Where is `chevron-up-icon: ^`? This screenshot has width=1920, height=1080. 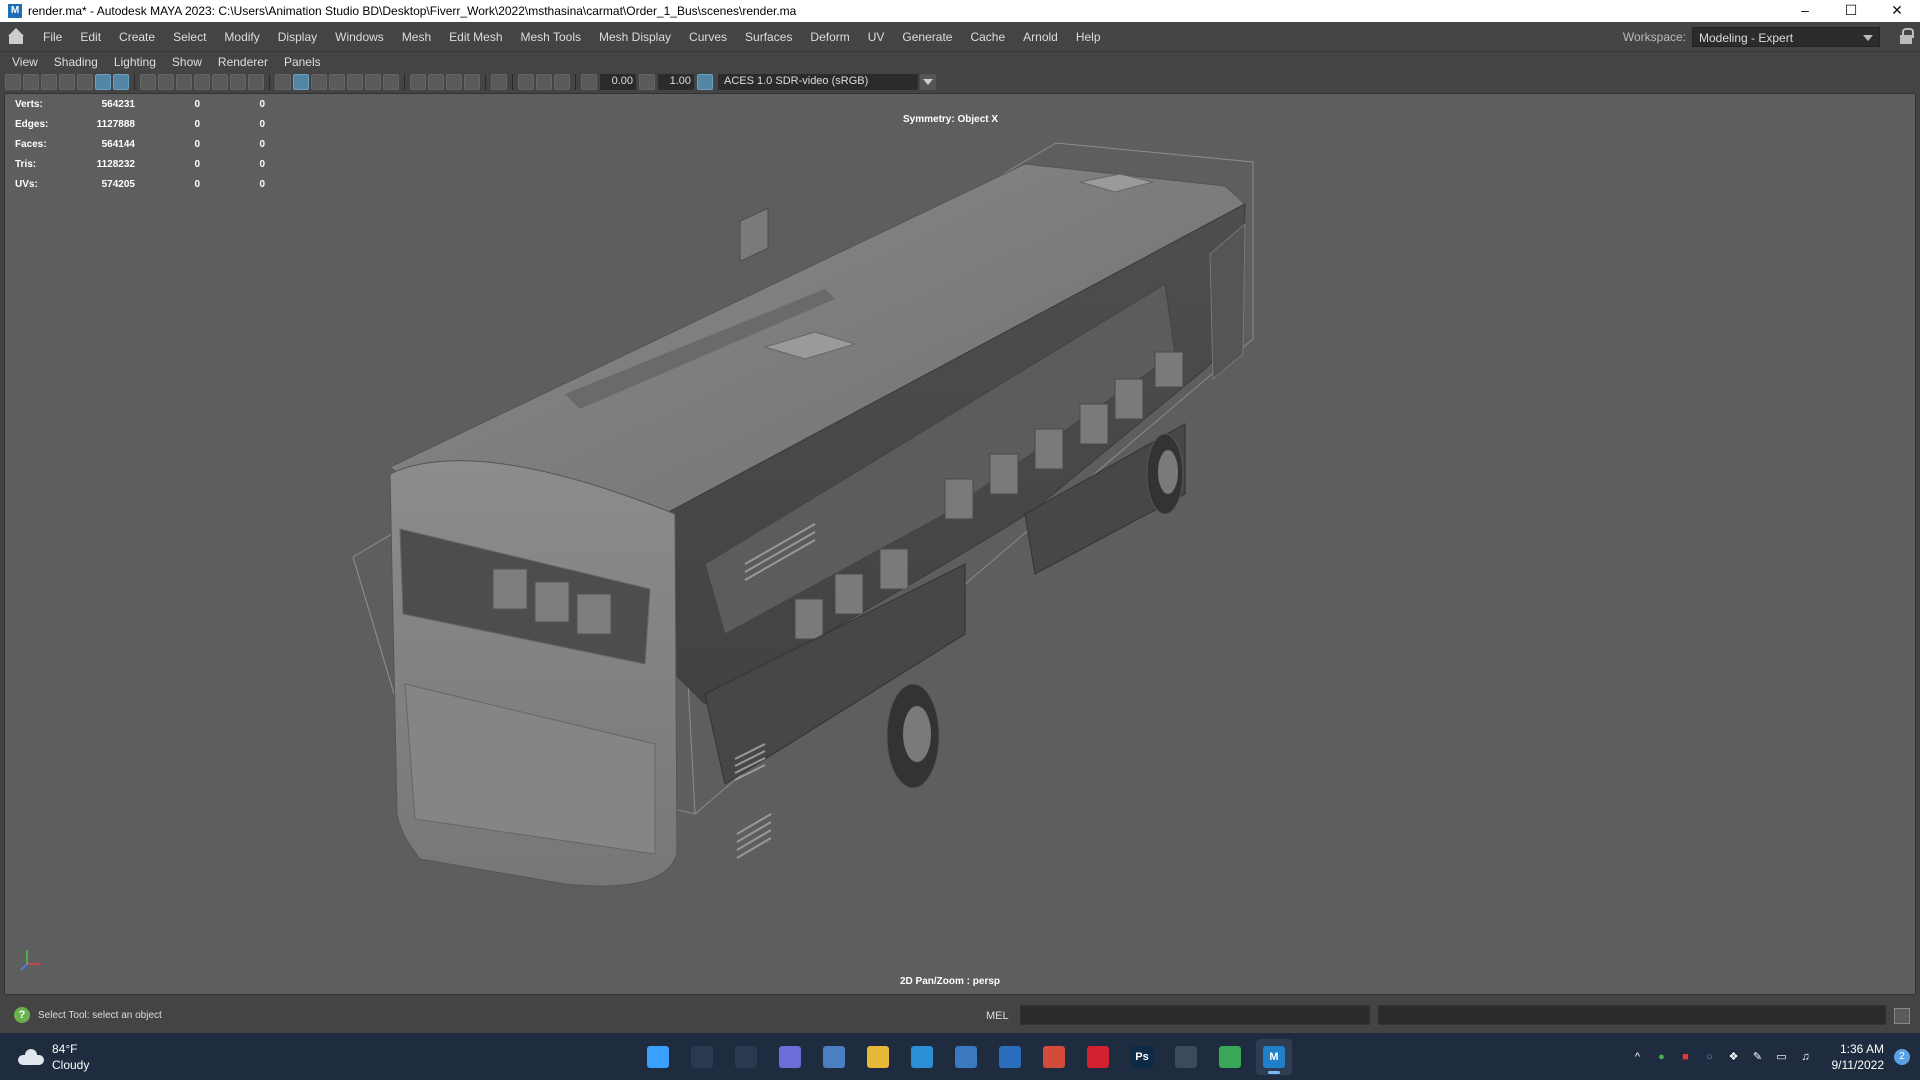
chevron-up-icon: ^ is located at coordinates (1638, 1057).